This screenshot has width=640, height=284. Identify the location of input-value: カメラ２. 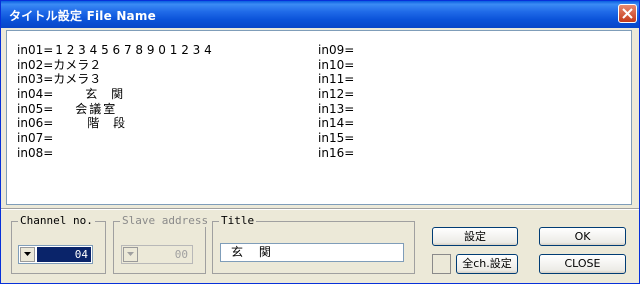
(77, 64).